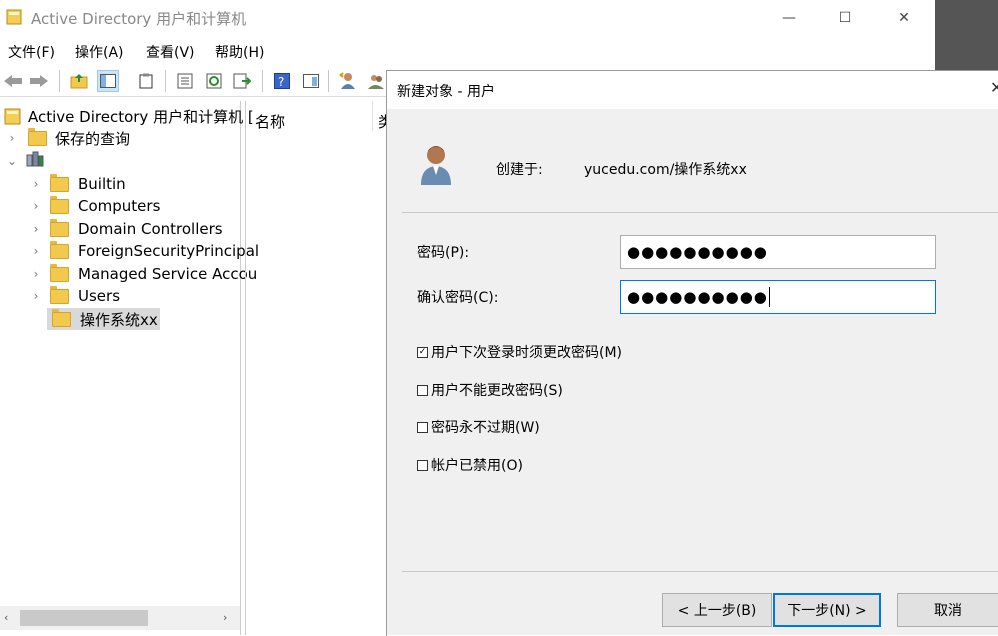 This screenshot has width=998, height=636. I want to click on back-arrow-icon, so click(13, 81).